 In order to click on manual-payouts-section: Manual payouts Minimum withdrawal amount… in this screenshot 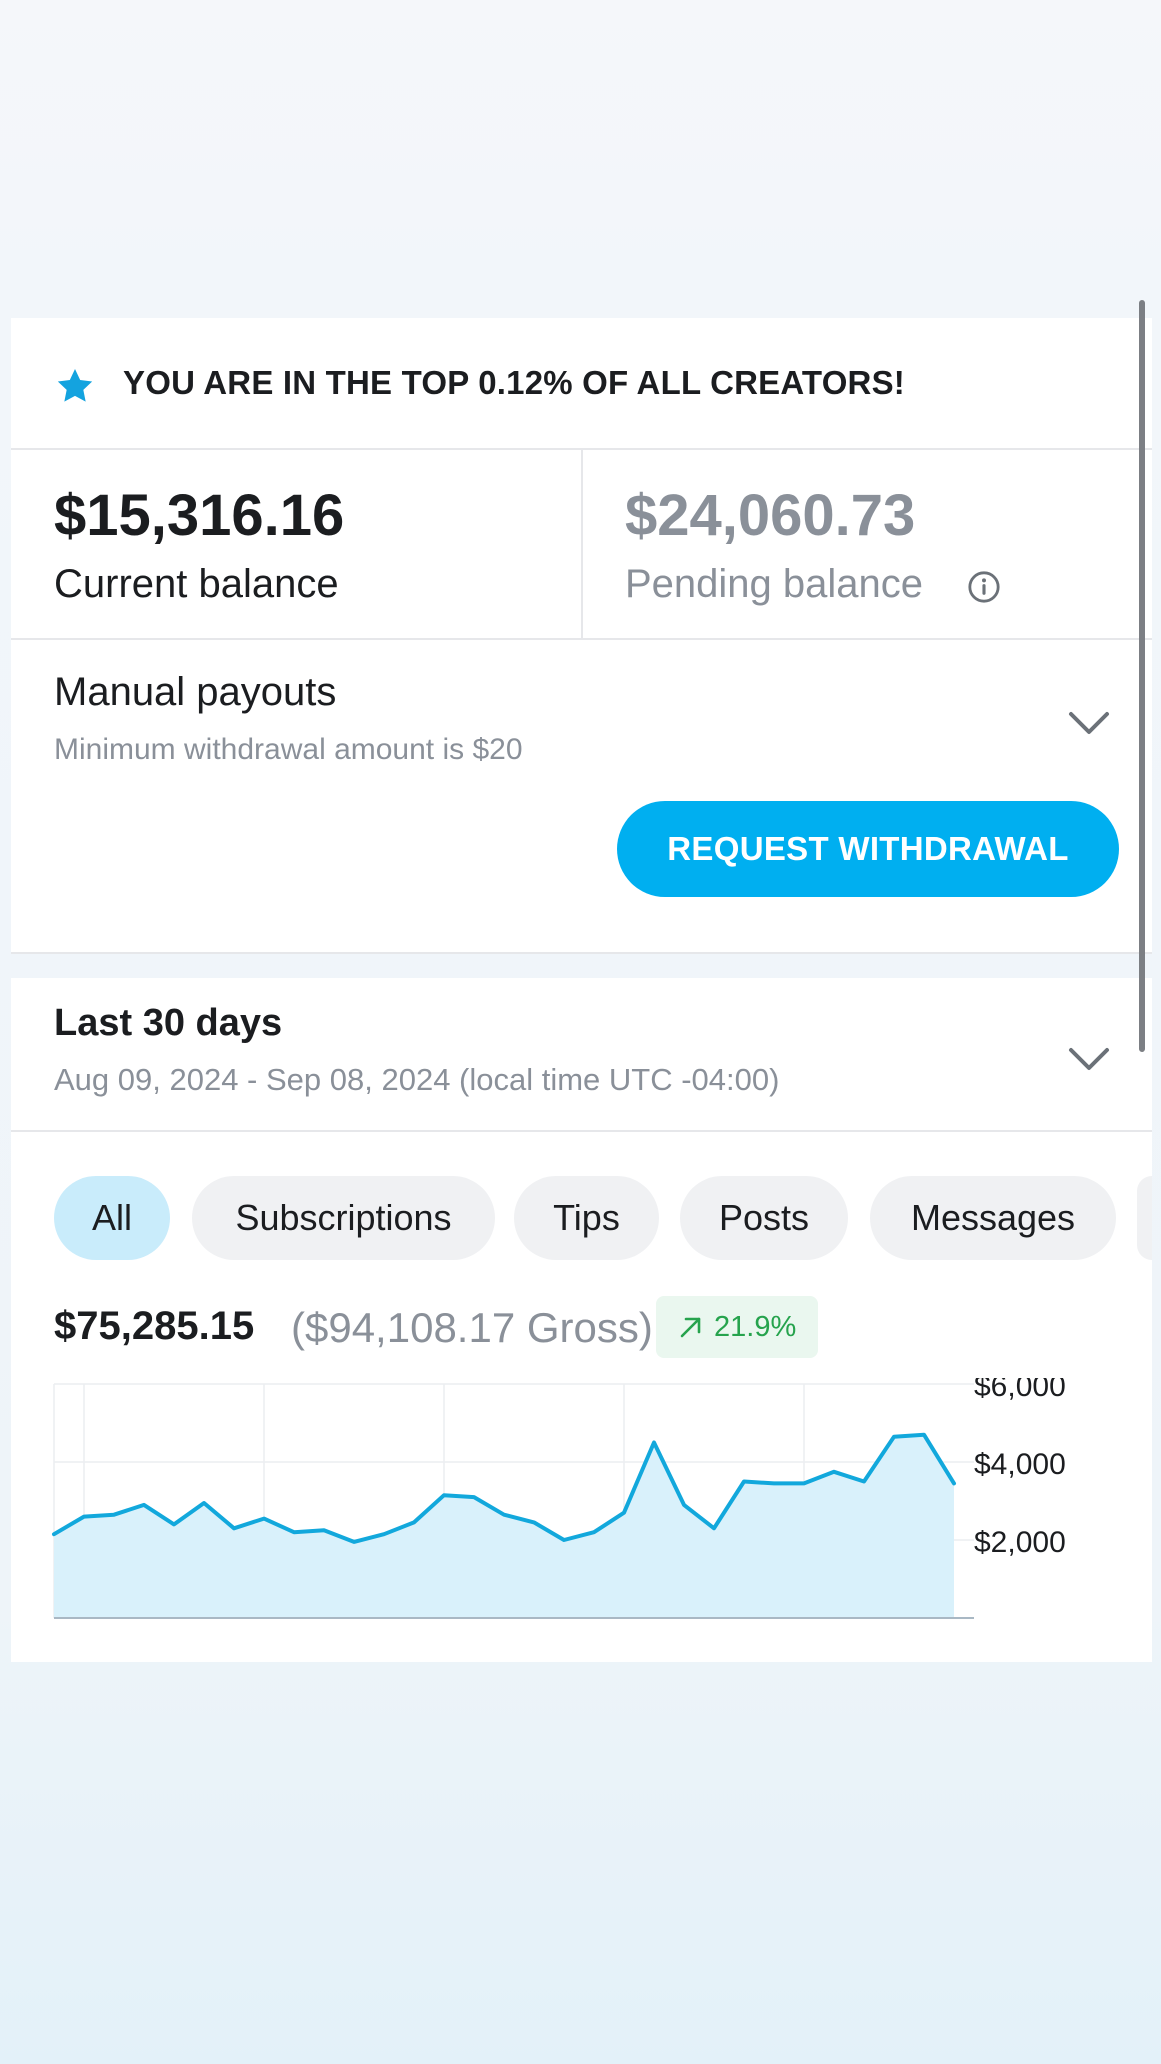, I will do `click(581, 797)`.